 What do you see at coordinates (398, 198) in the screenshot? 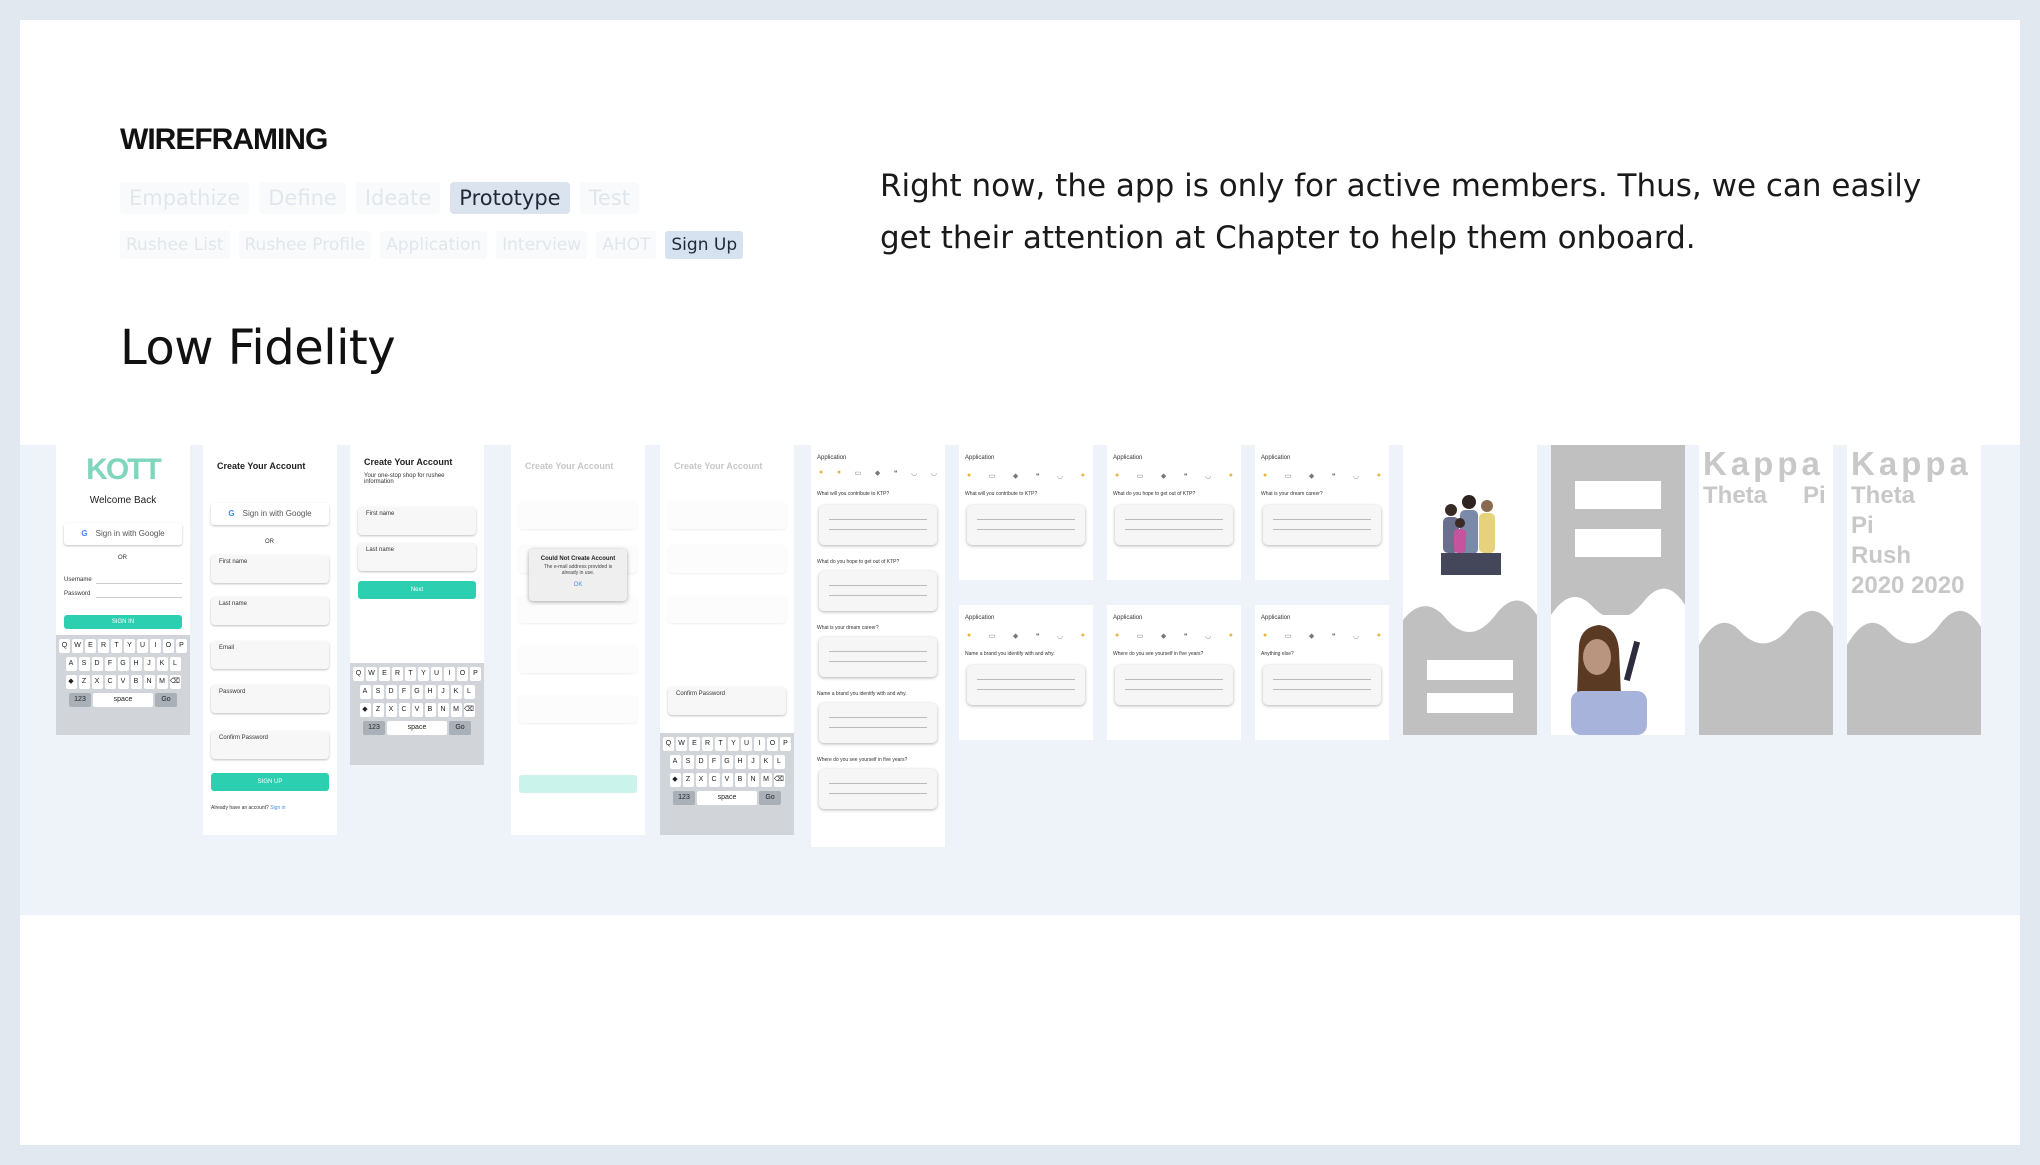
I see `tab-ideate: Ideate` at bounding box center [398, 198].